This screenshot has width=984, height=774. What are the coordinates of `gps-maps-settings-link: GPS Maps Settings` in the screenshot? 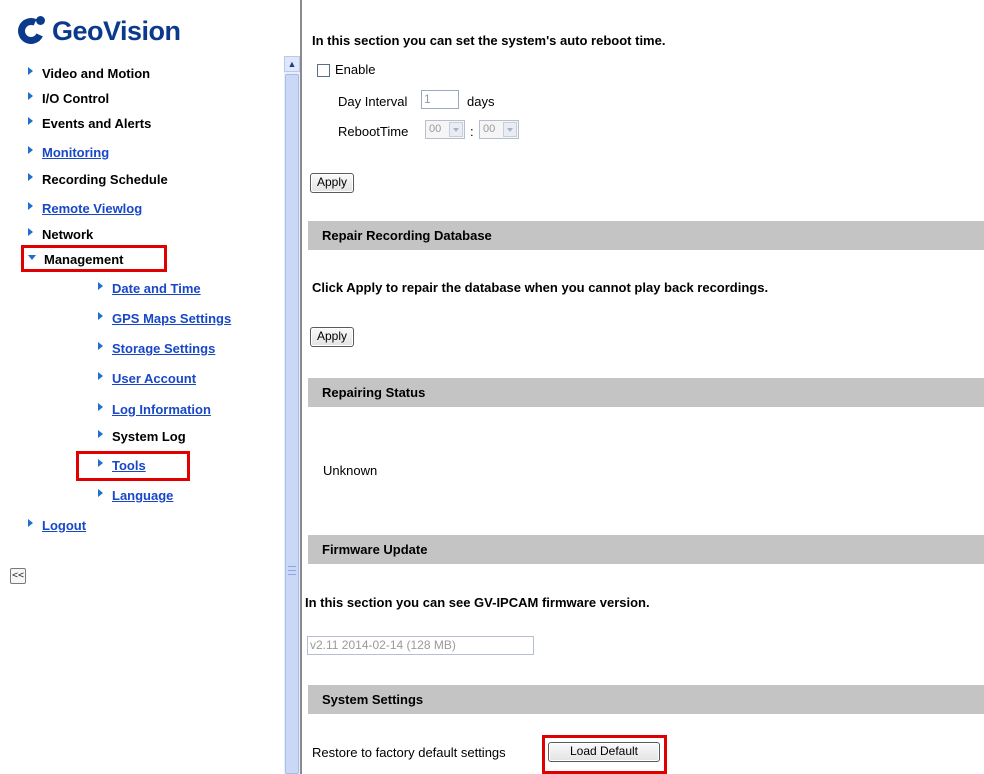 It's located at (171, 318).